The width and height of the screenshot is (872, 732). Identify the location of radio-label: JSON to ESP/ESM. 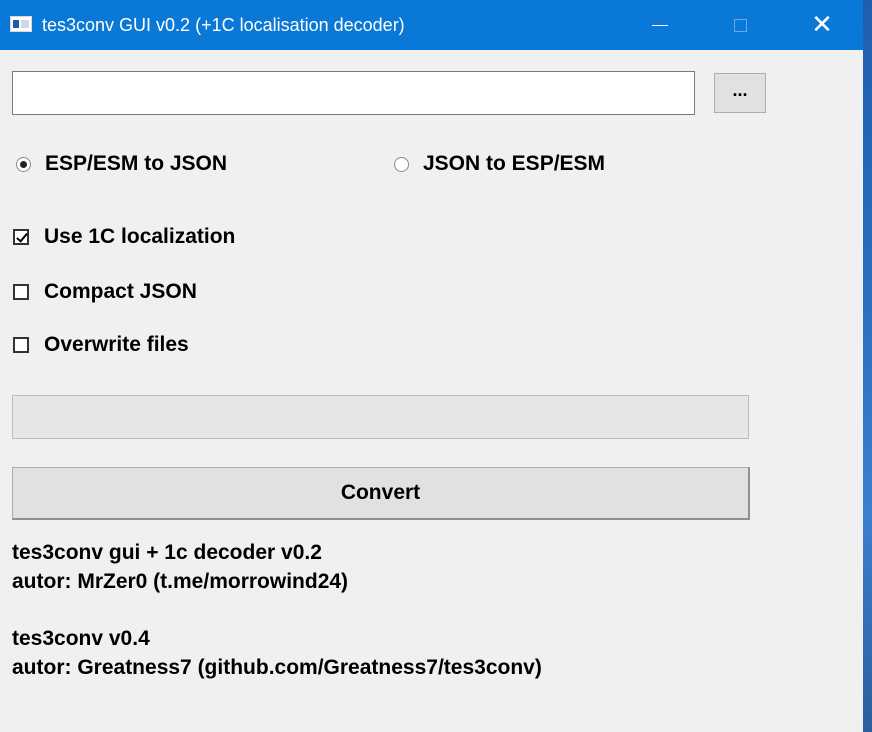
(514, 163).